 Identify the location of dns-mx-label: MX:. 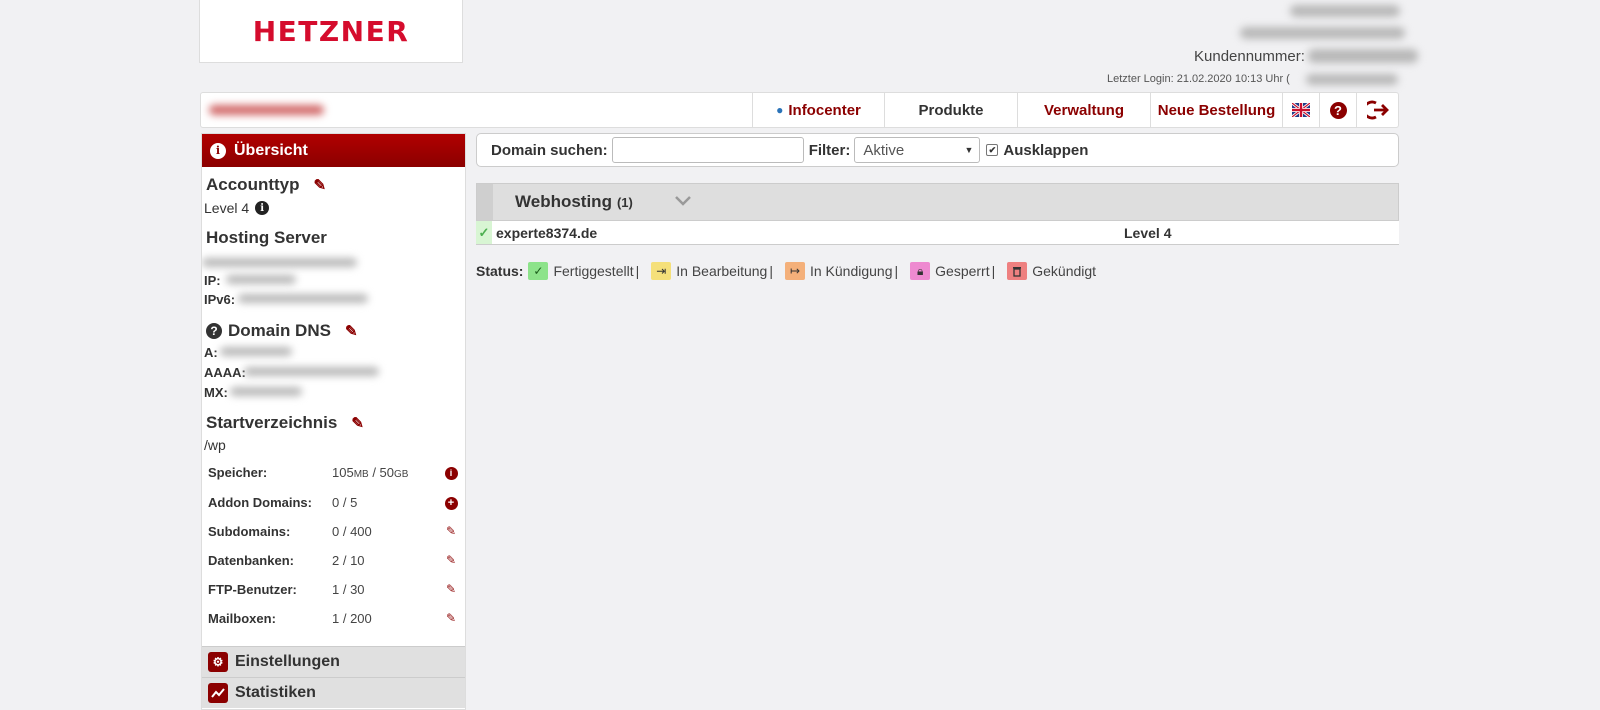
(216, 392).